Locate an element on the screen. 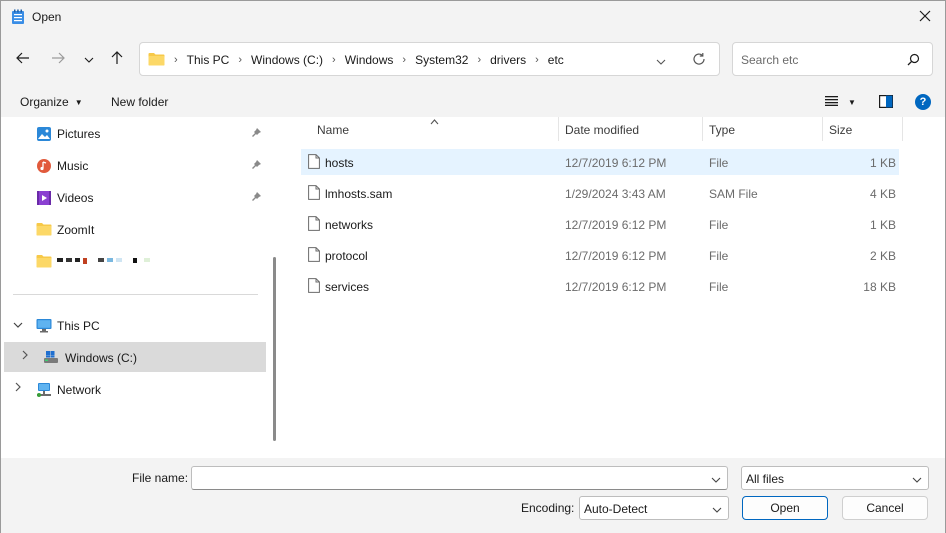  network-icon is located at coordinates (44, 390).